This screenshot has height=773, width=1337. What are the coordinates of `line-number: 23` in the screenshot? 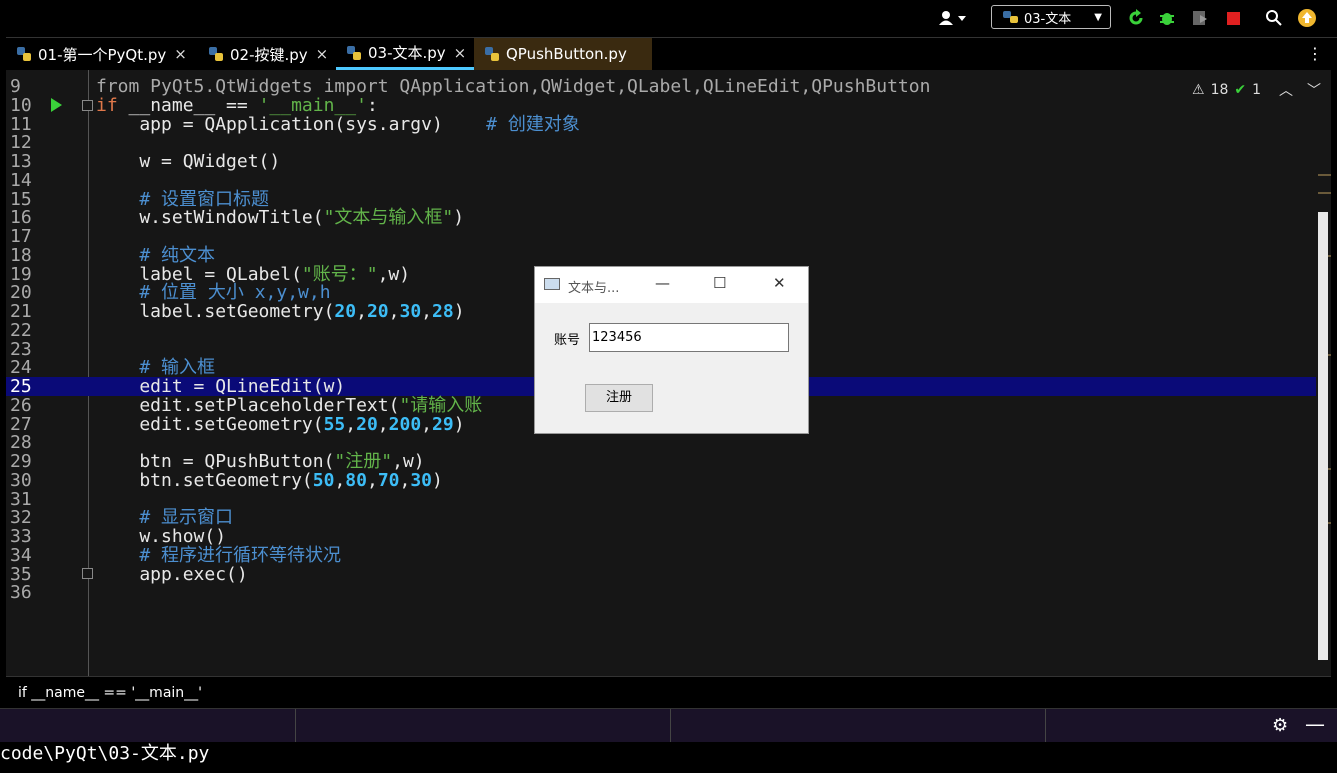 It's located at (21, 349).